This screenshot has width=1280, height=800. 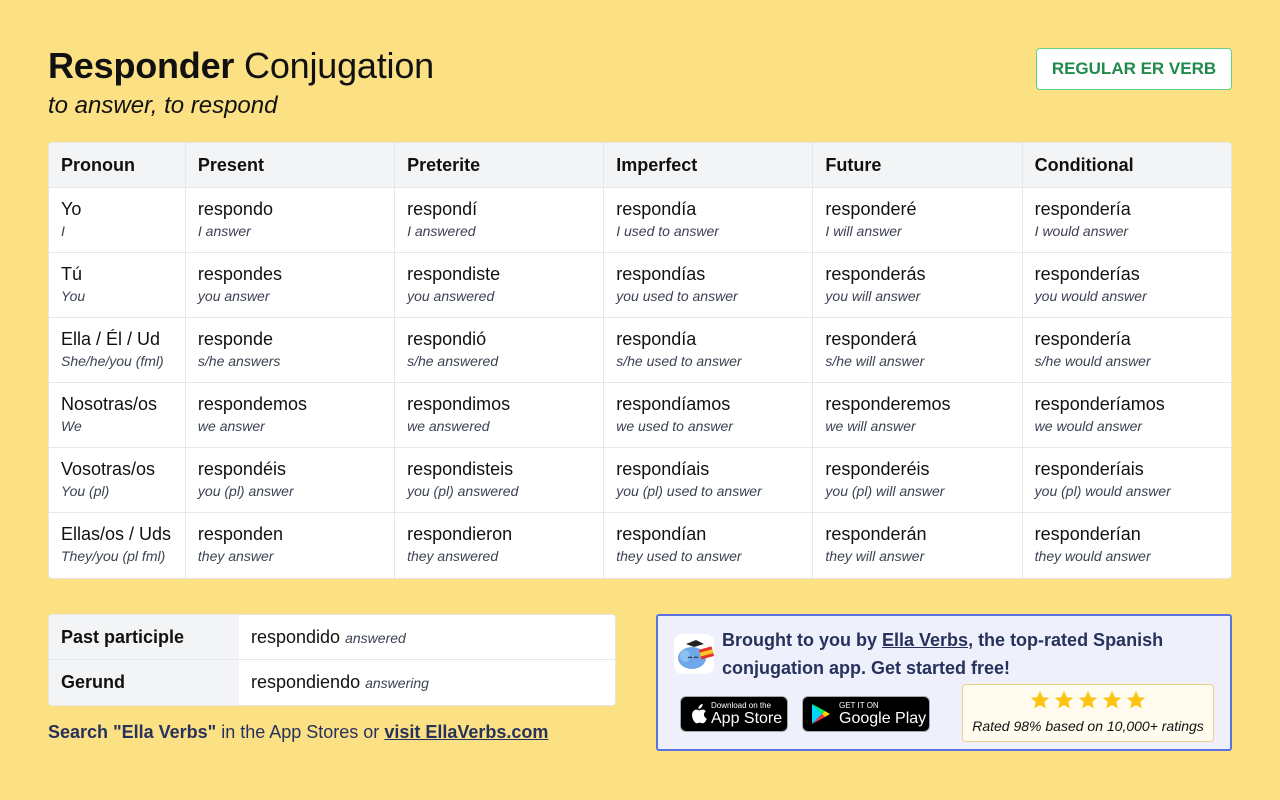 What do you see at coordinates (1081, 231) in the screenshot?
I see `form-translation: I would answer` at bounding box center [1081, 231].